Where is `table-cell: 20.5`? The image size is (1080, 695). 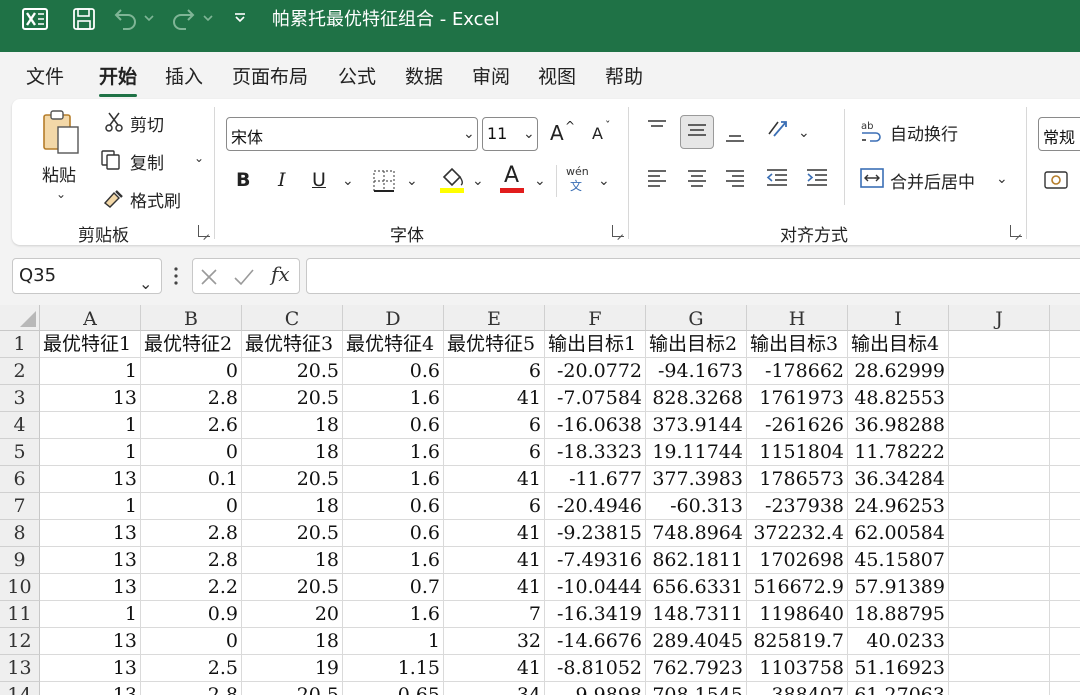 table-cell: 20.5 is located at coordinates (292, 398).